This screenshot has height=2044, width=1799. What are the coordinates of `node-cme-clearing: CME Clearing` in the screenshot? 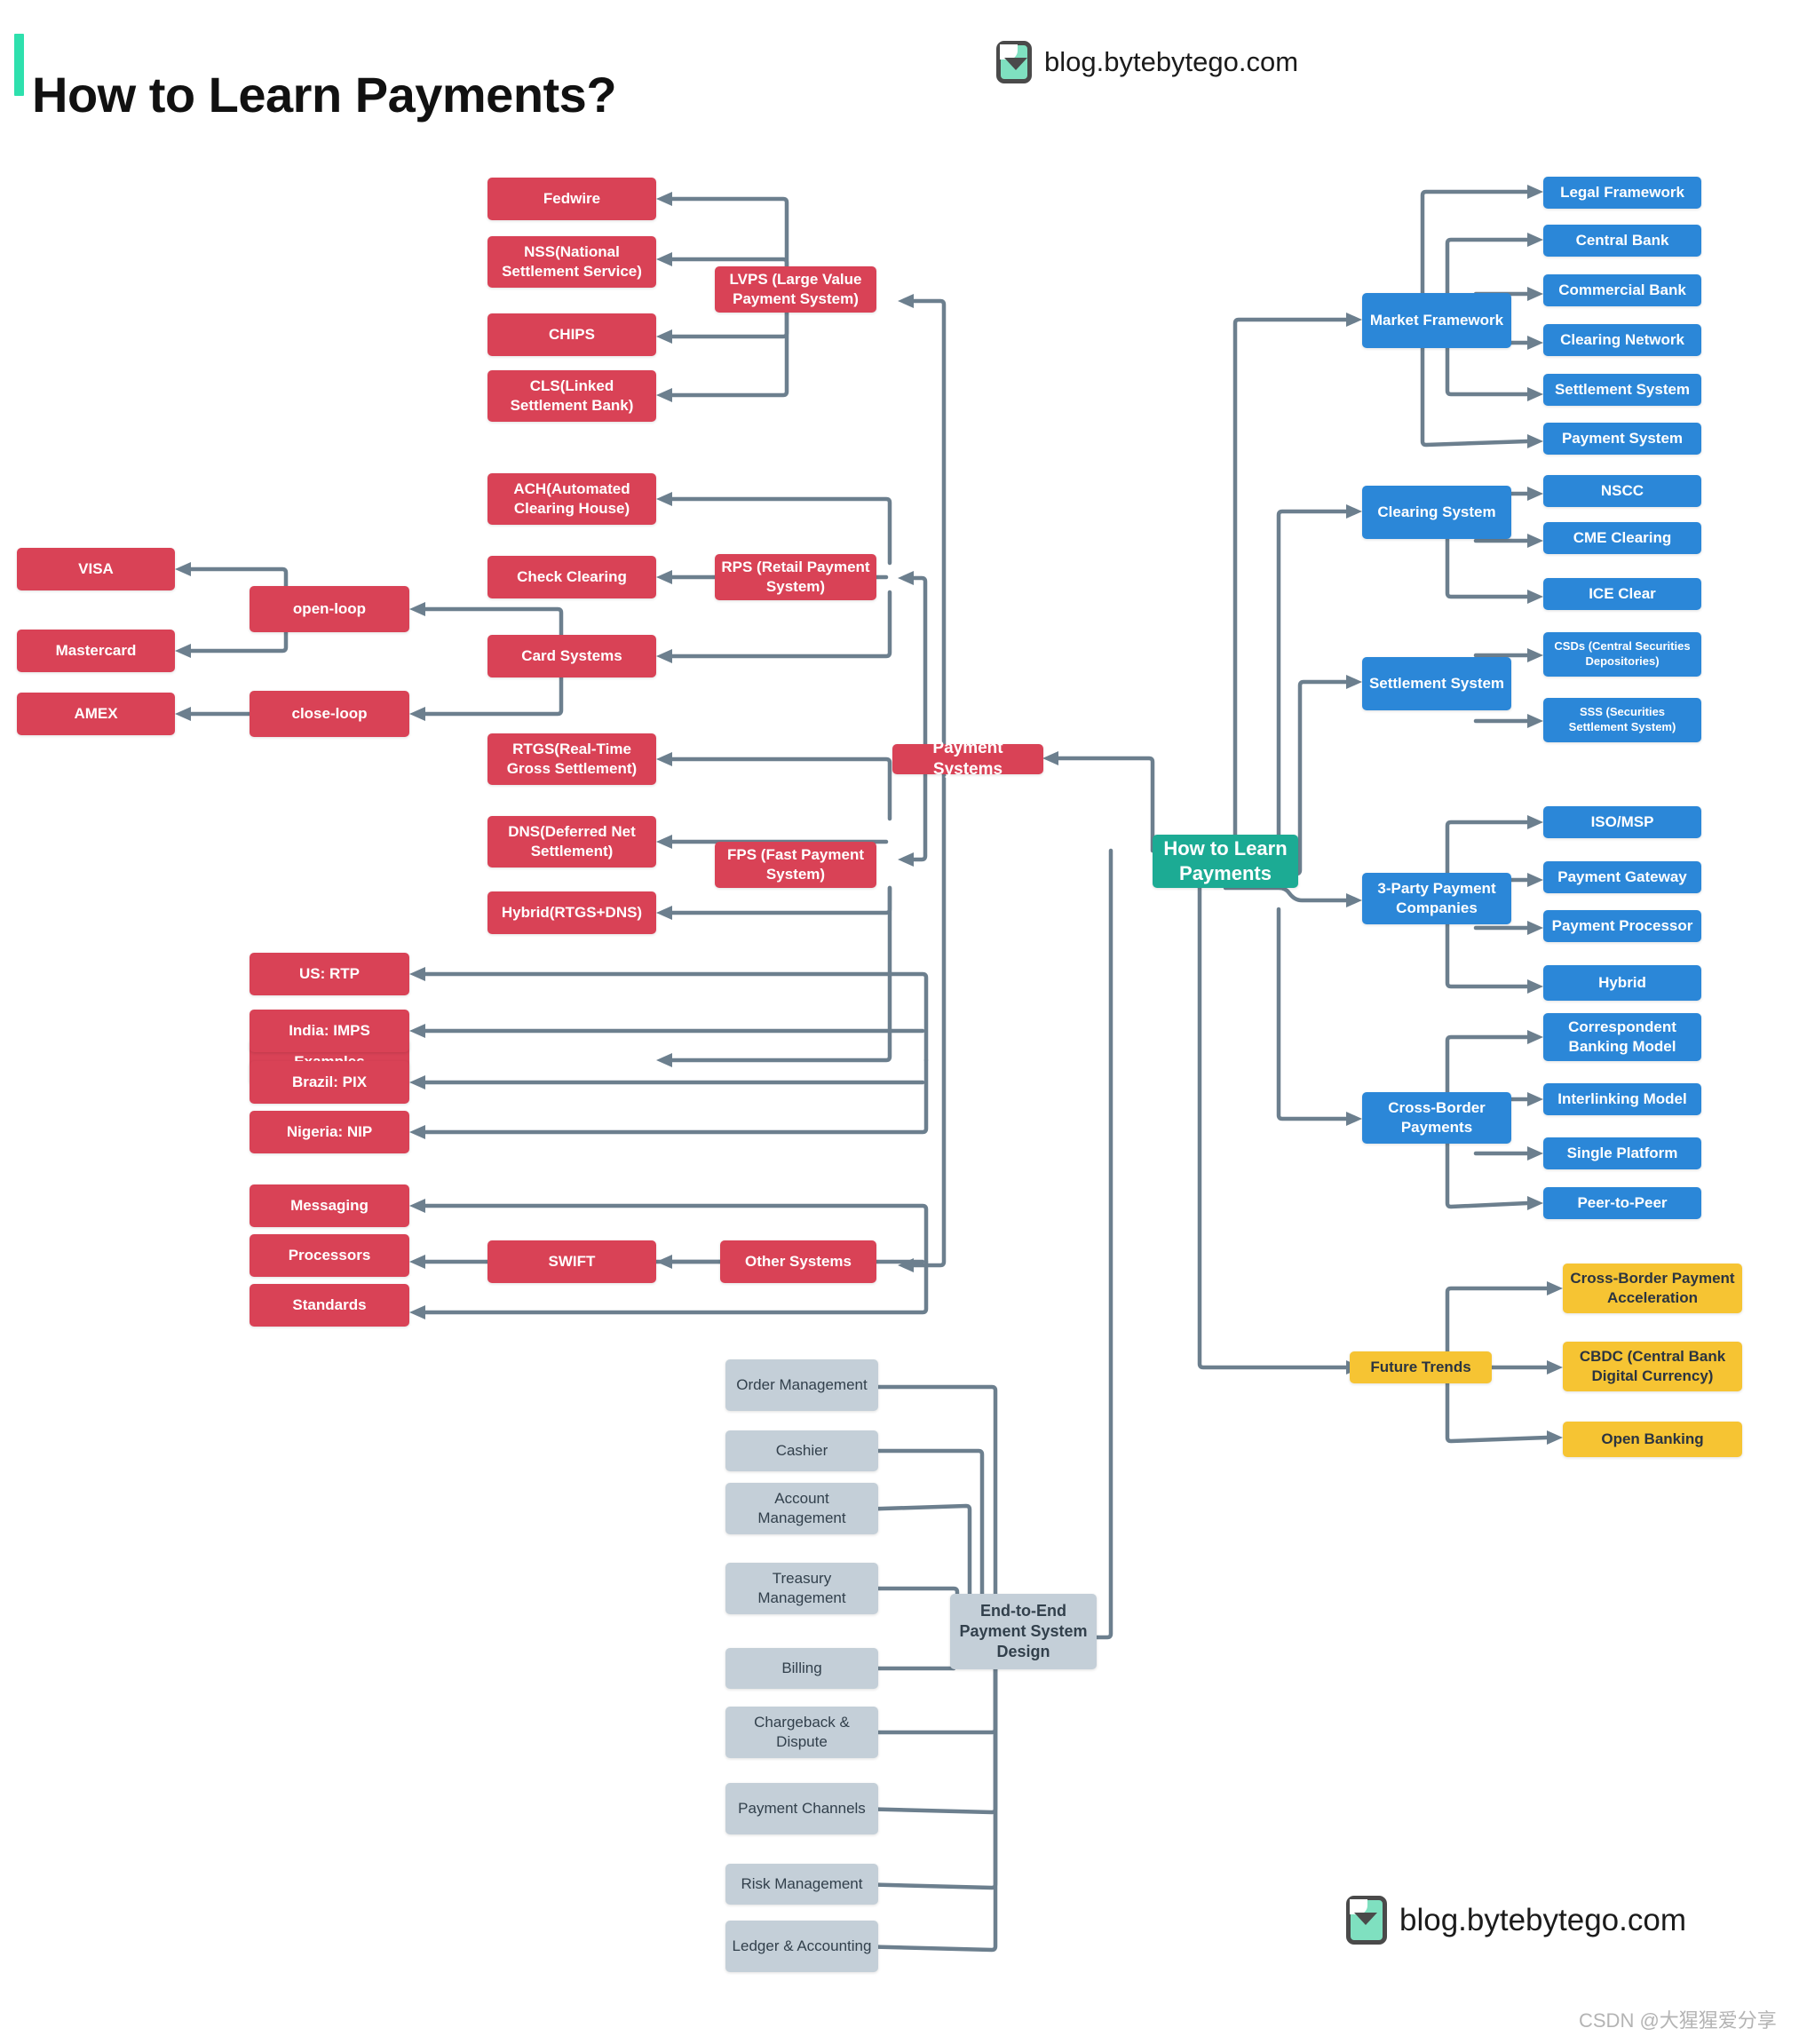 It's located at (1622, 538).